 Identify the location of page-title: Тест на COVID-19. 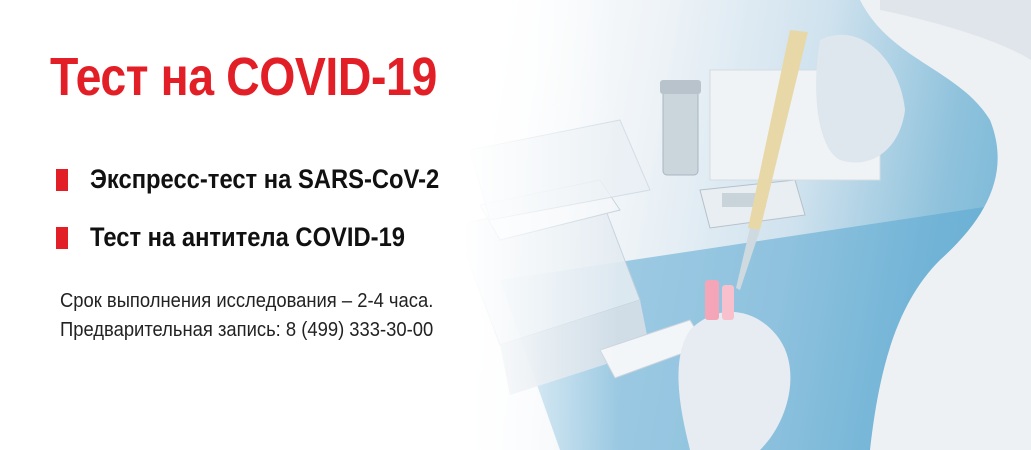
(243, 77).